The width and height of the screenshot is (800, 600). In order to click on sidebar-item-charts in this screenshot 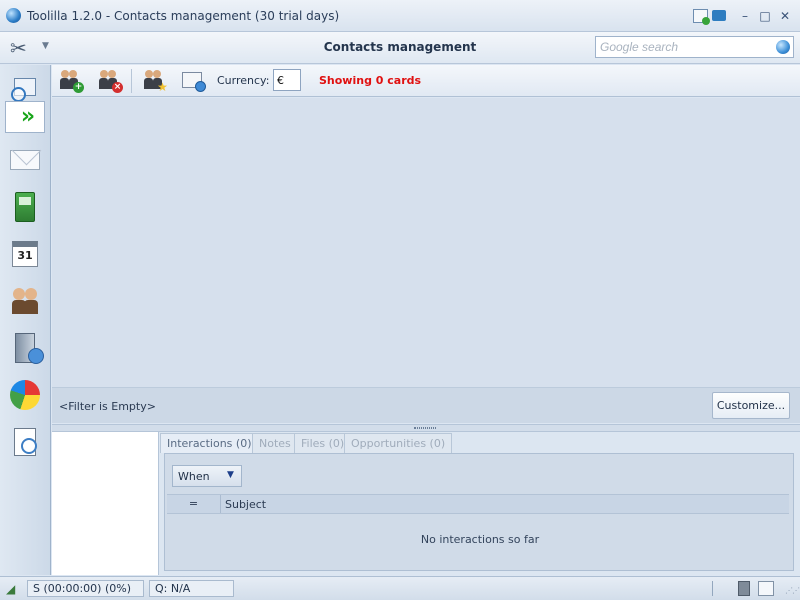, I will do `click(25, 395)`.